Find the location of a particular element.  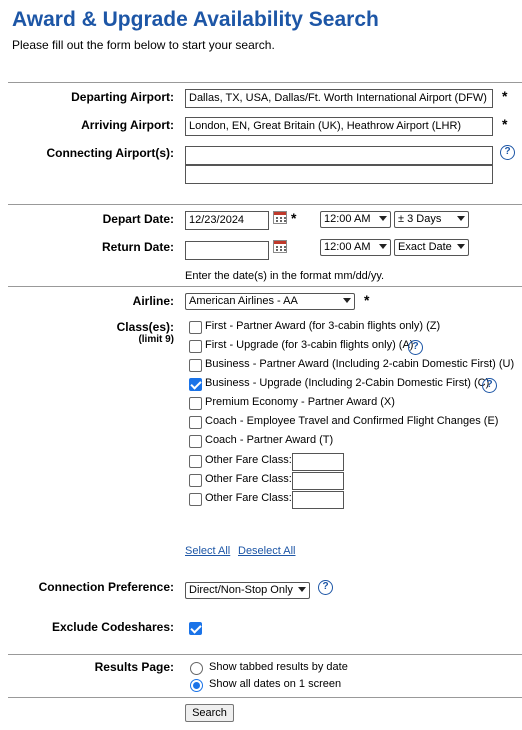

other-fare-label-3: Other Fare Class: is located at coordinates (248, 498).